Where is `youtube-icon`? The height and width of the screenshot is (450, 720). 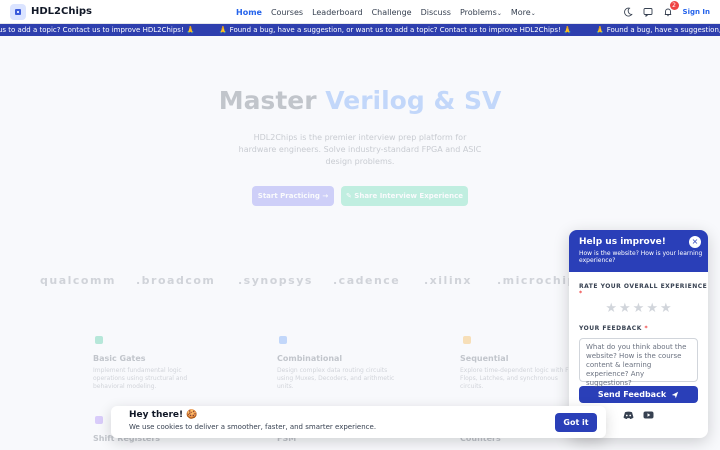
youtube-icon is located at coordinates (649, 415).